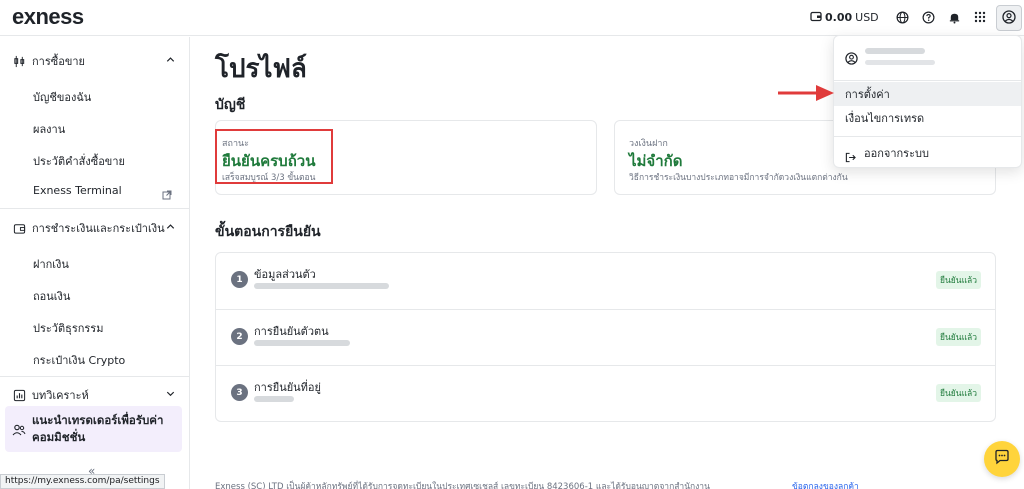 The width and height of the screenshot is (1024, 489). I want to click on step-number: 3, so click(239, 392).